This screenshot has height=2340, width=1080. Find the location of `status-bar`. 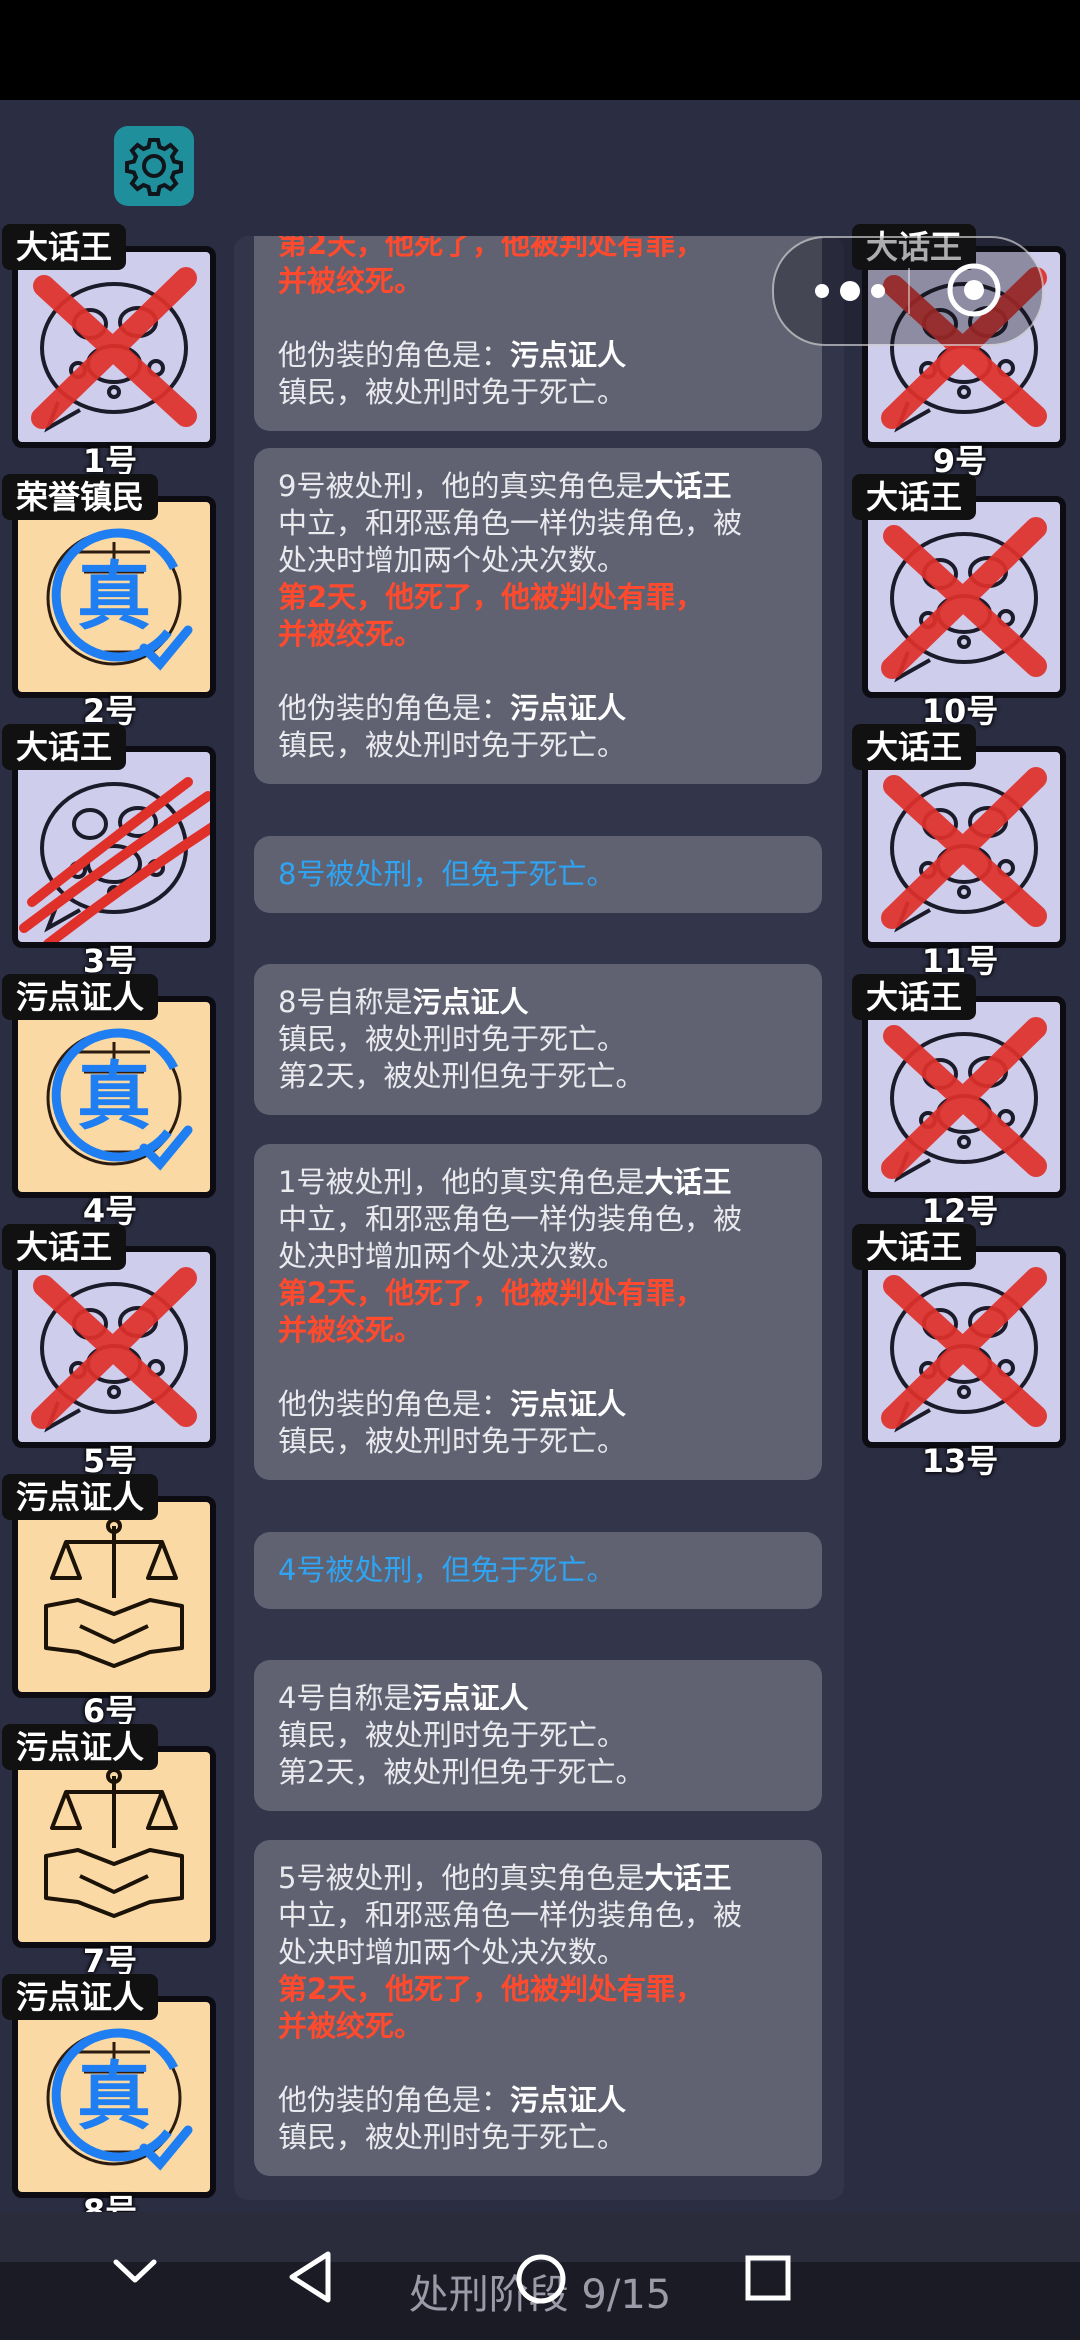

status-bar is located at coordinates (540, 50).